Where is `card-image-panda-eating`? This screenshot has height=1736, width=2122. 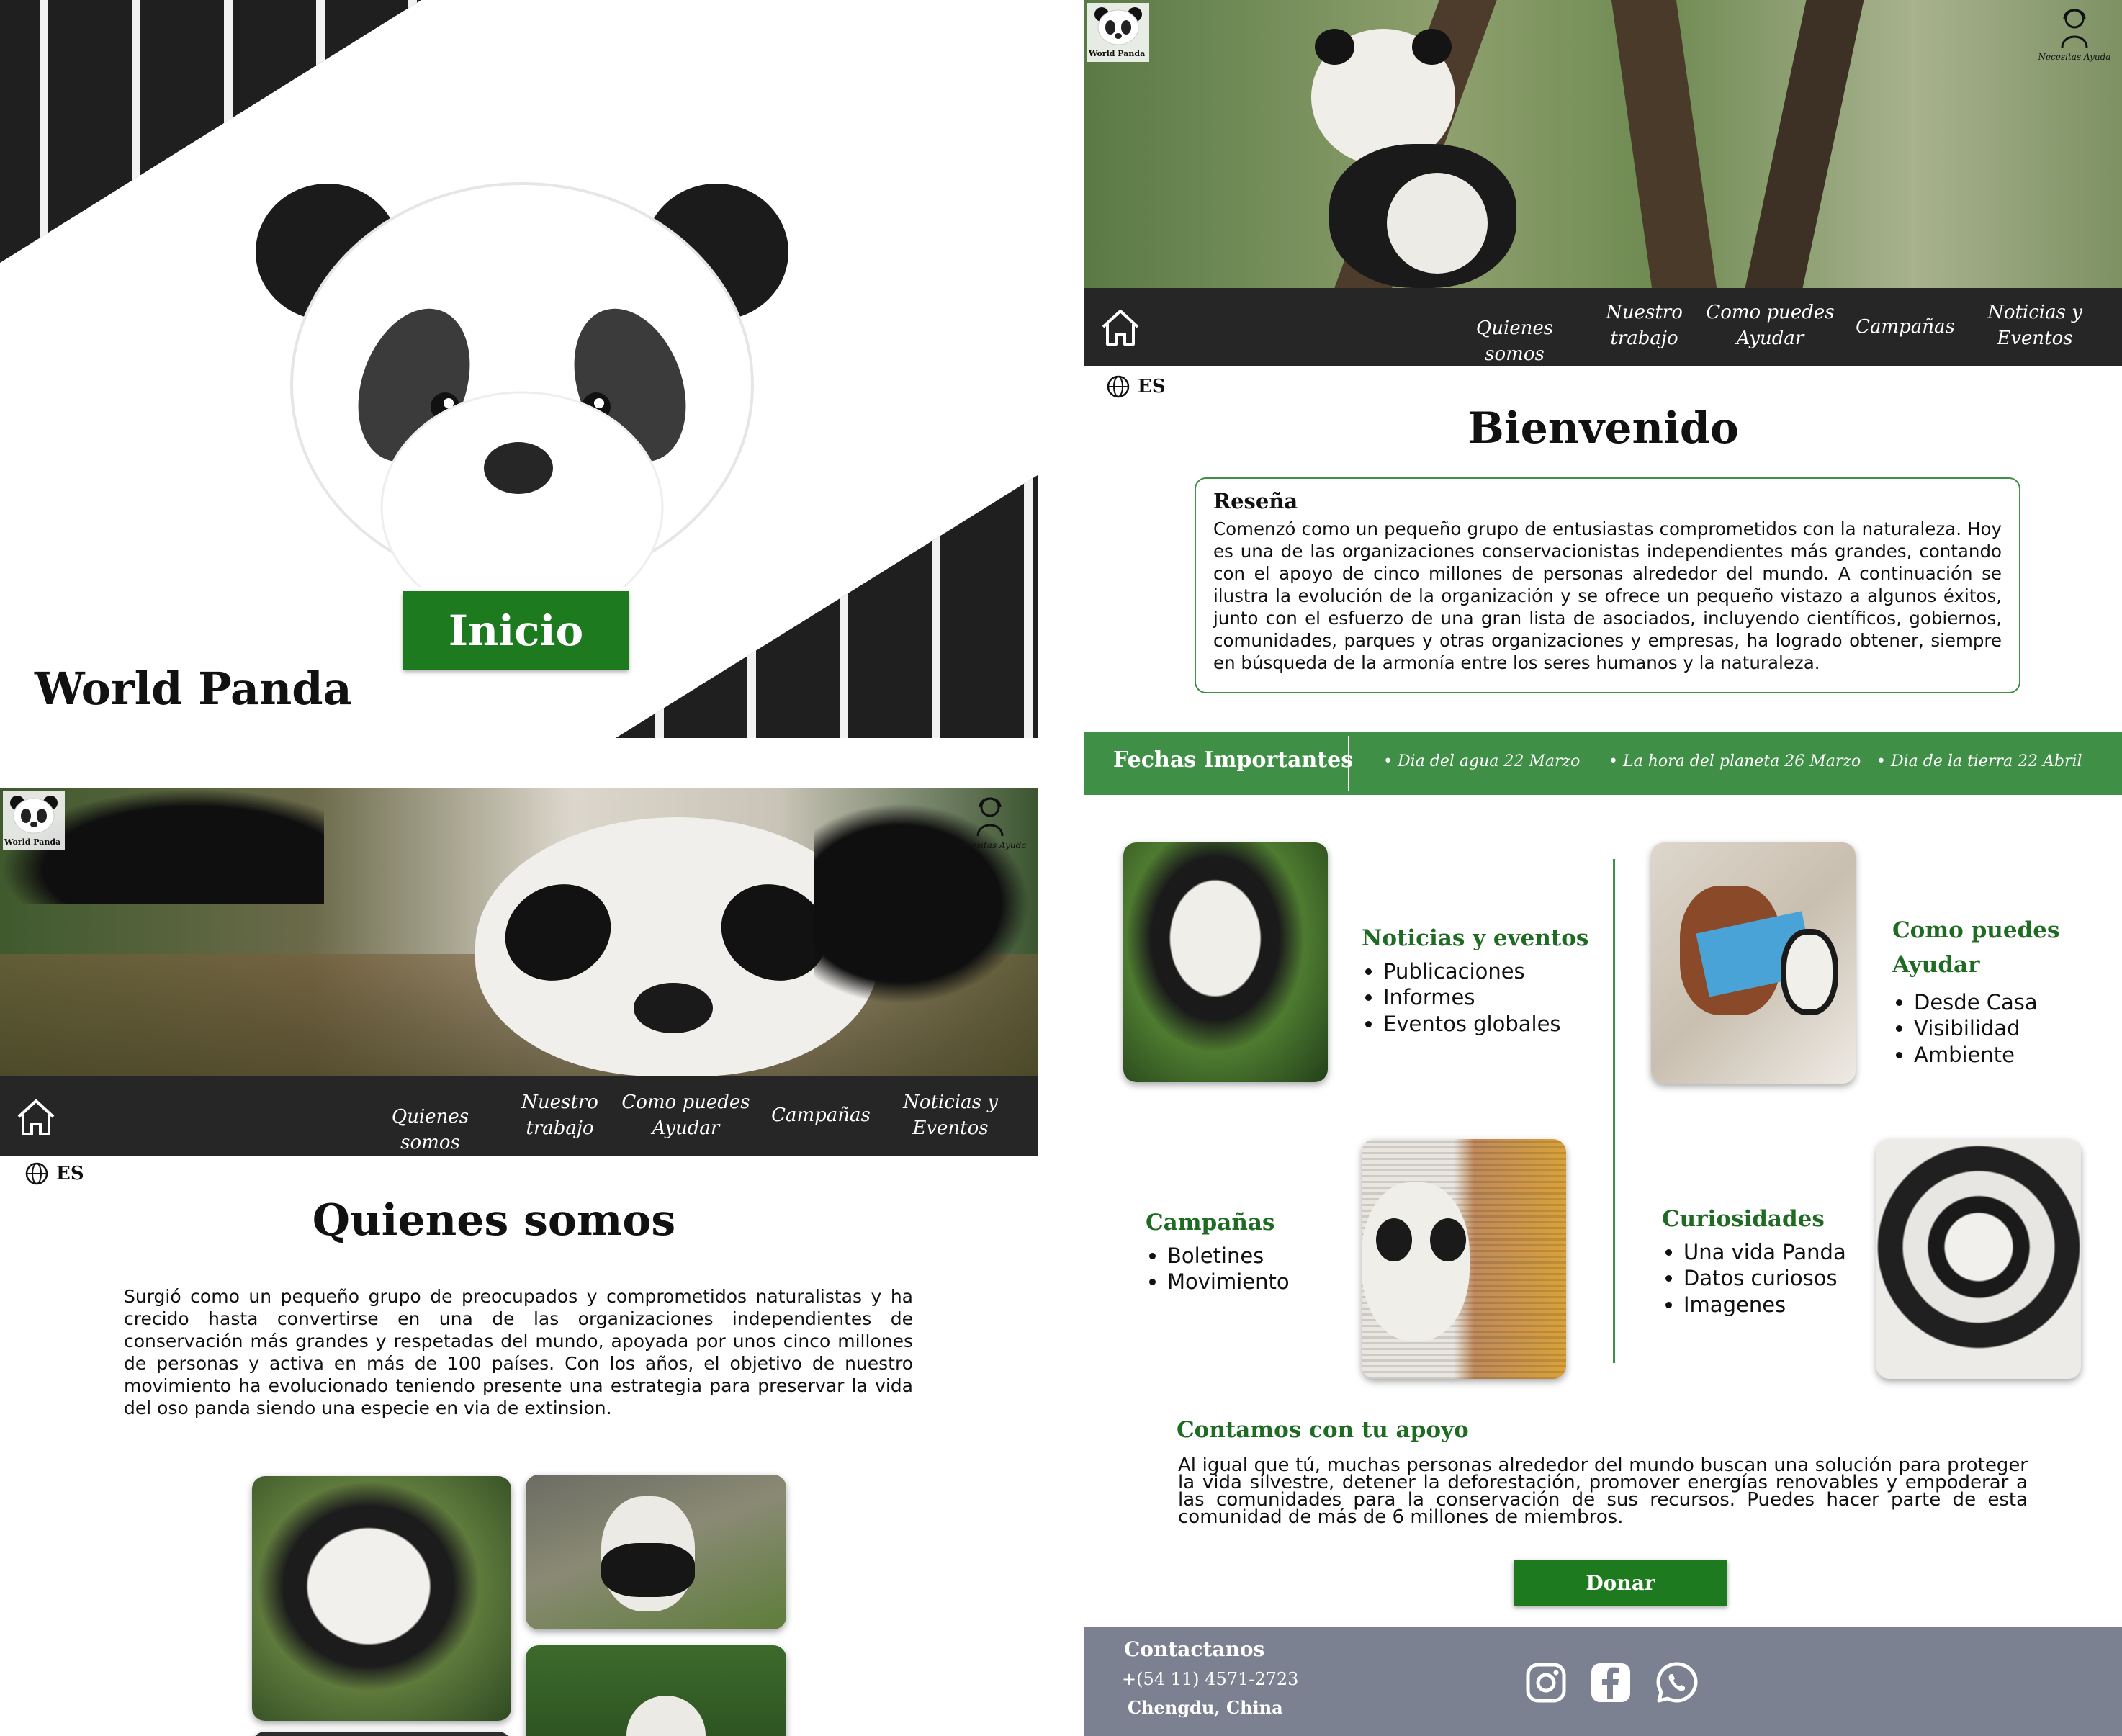 card-image-panda-eating is located at coordinates (1225, 962).